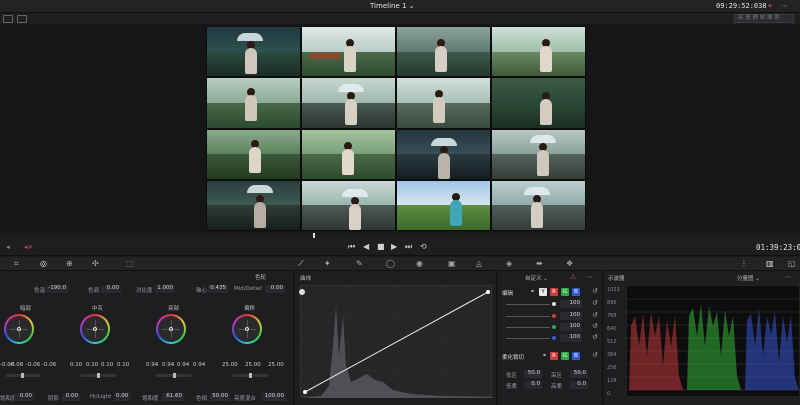 The image size is (800, 405). What do you see at coordinates (528, 304) in the screenshot?
I see `channel-y-slider` at bounding box center [528, 304].